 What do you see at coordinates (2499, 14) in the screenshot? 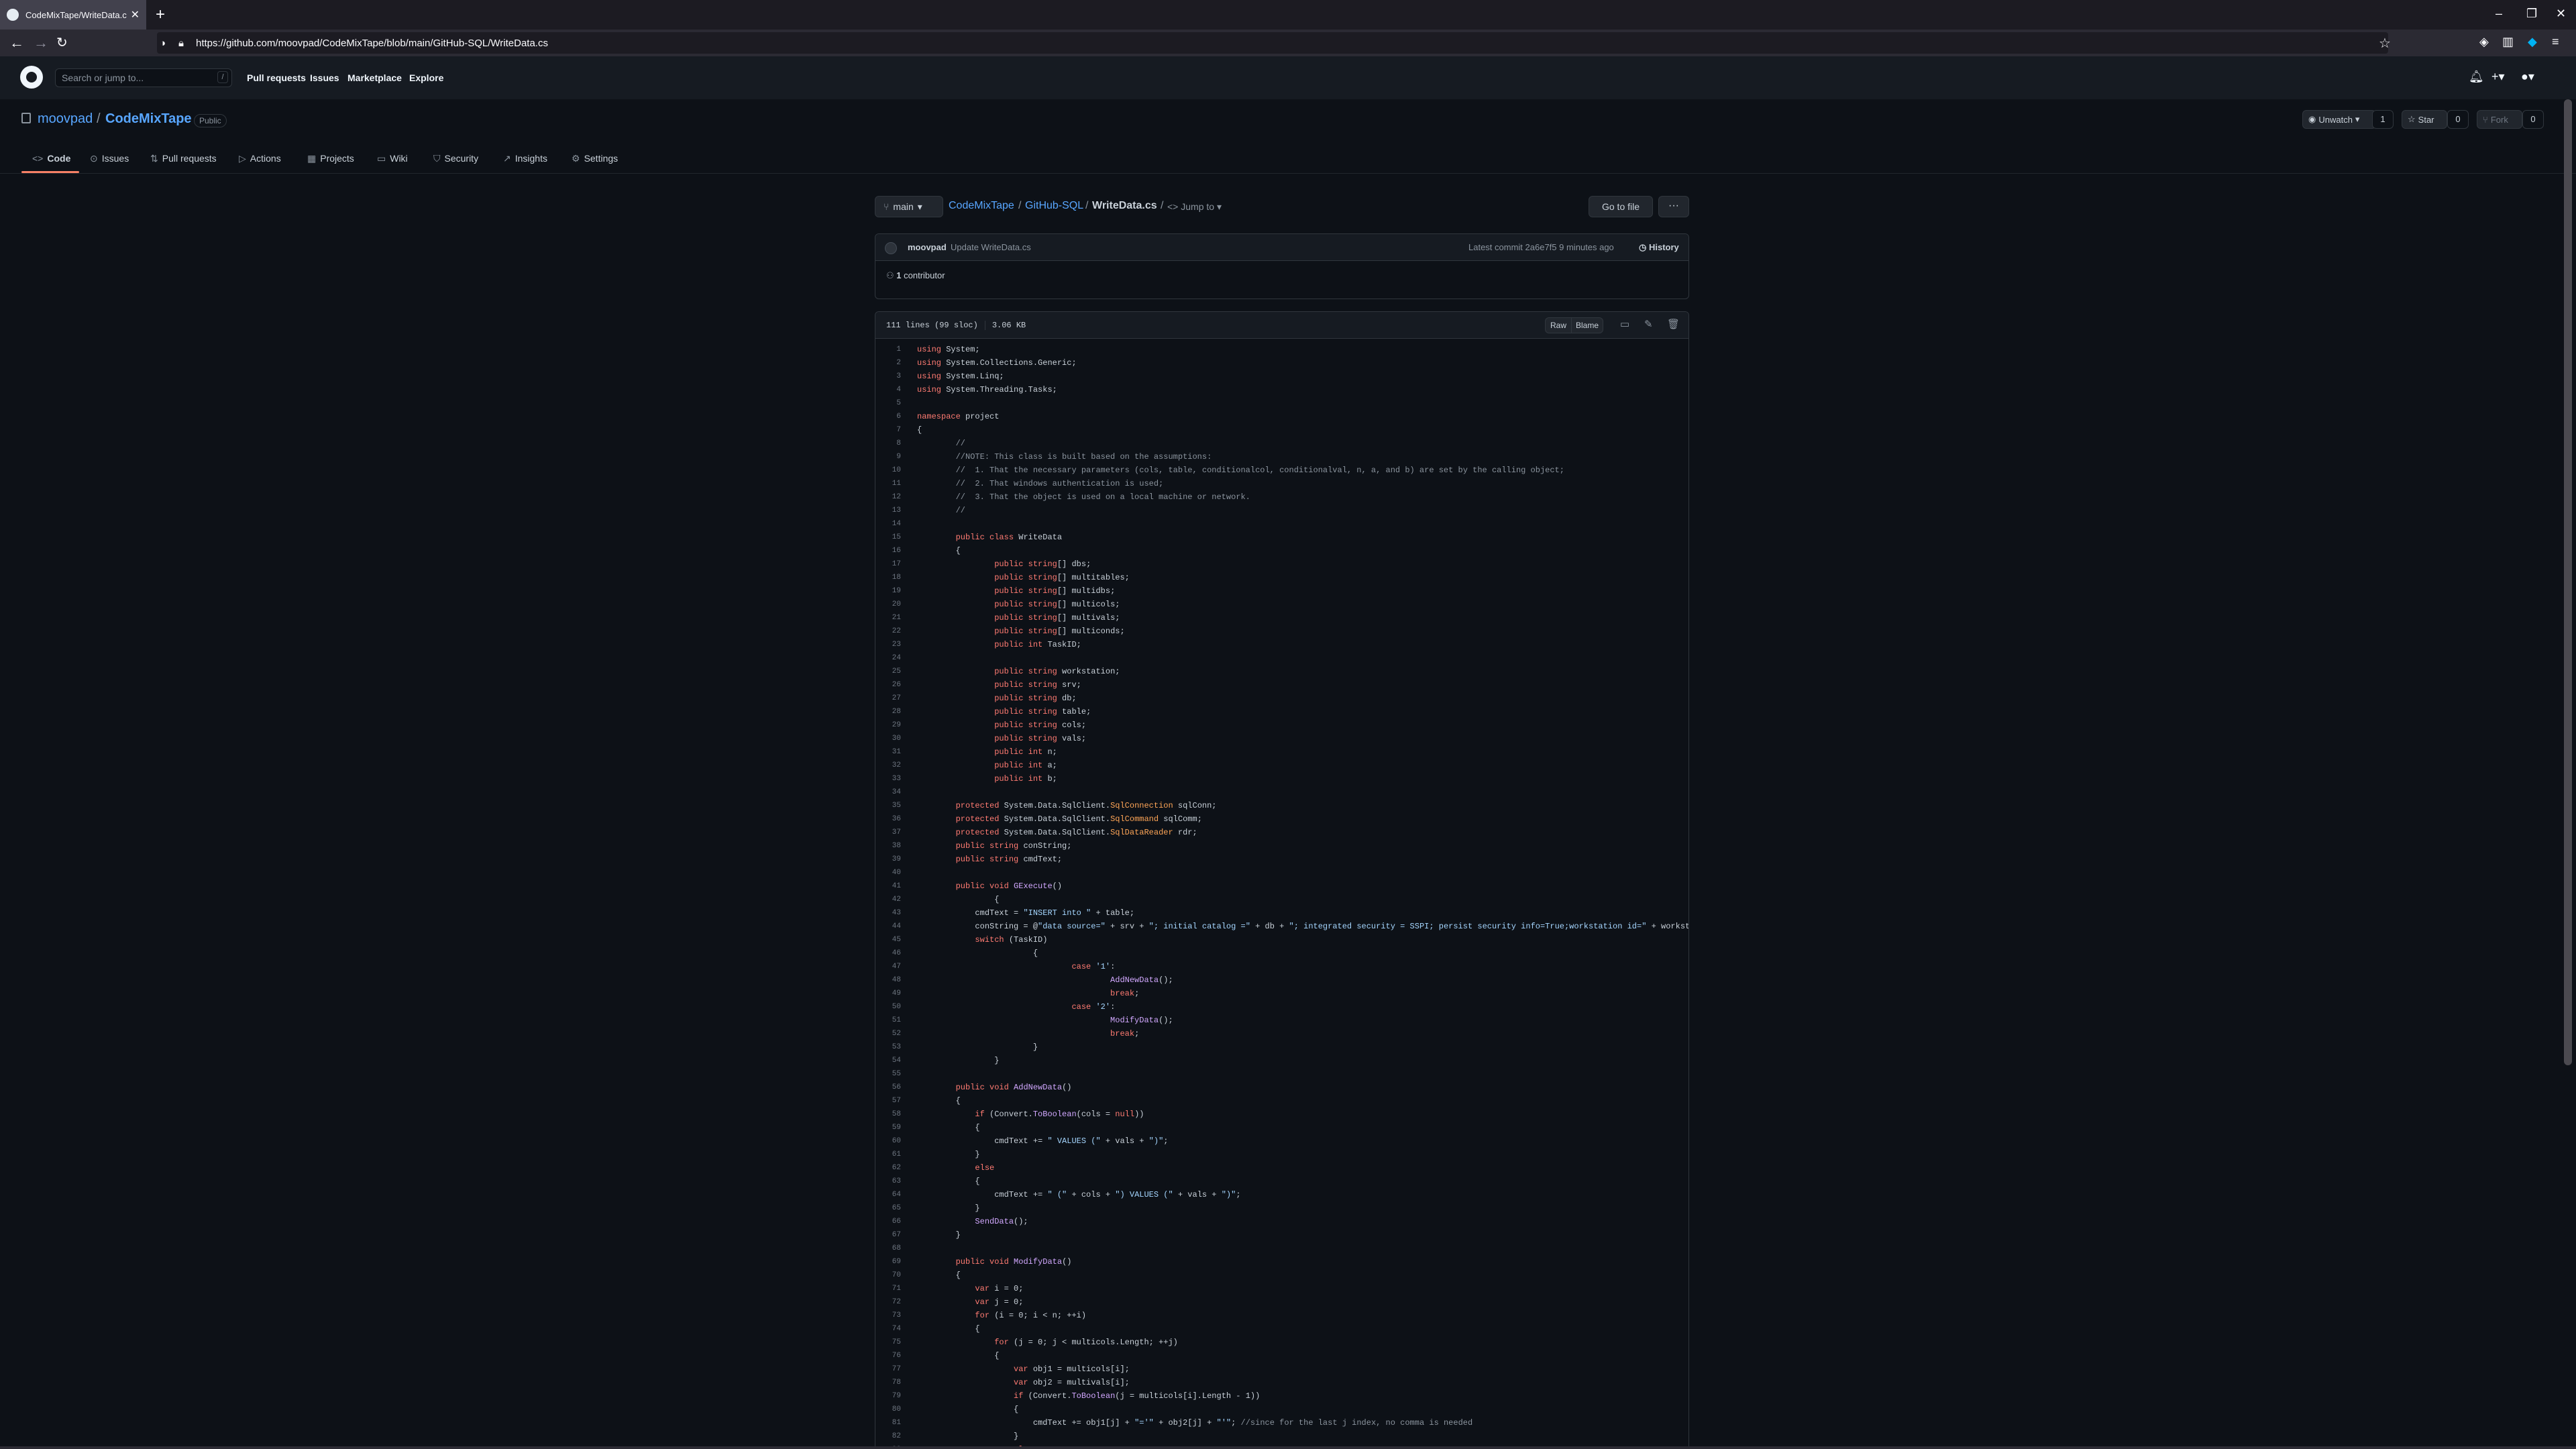
I see `minimize-icon: –` at bounding box center [2499, 14].